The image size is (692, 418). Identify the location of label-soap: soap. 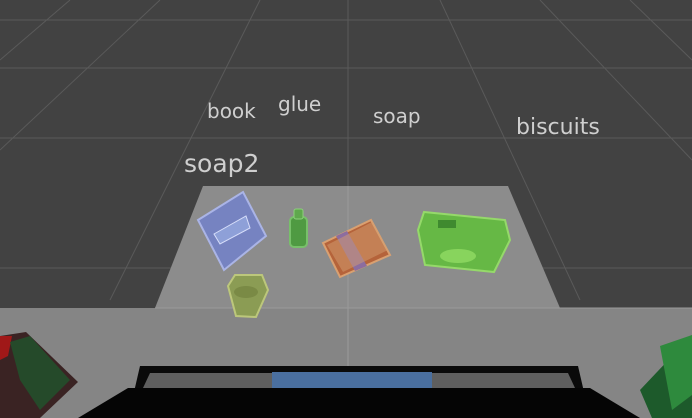
(397, 116).